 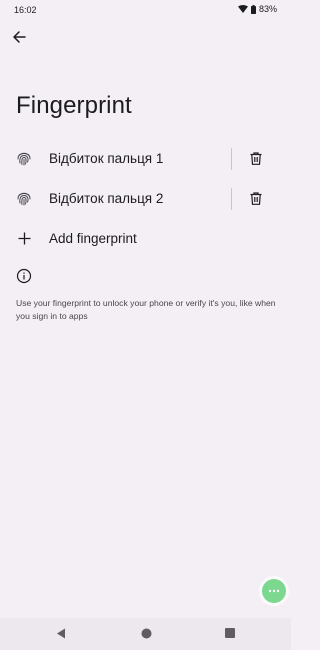 What do you see at coordinates (145, 10) in the screenshot?
I see `status-bar: 16:02 83%` at bounding box center [145, 10].